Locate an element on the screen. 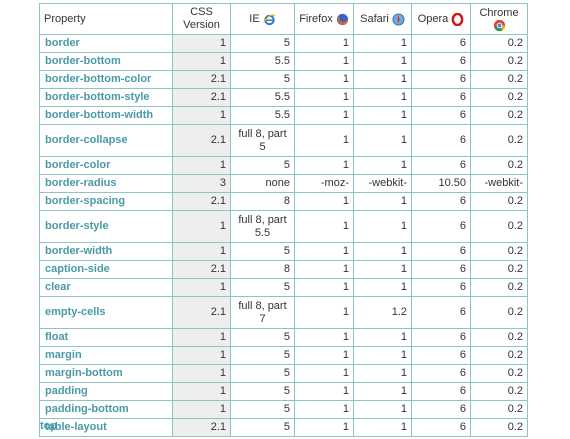  property-cell: margin-bottom is located at coordinates (106, 373).